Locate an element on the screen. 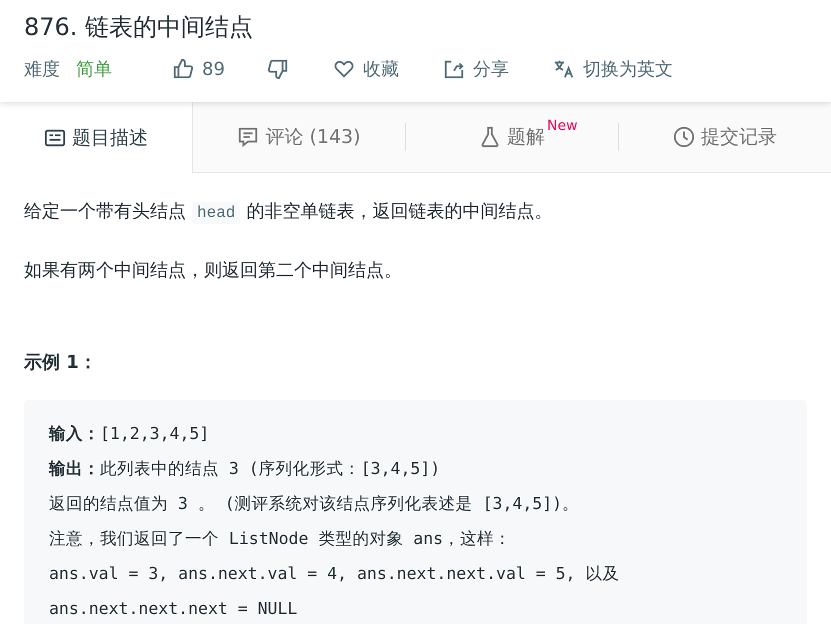 This screenshot has height=624, width=831. description-paragraph: 如果有两个中间结点，则返回第二个中间结点。 is located at coordinates (213, 271).